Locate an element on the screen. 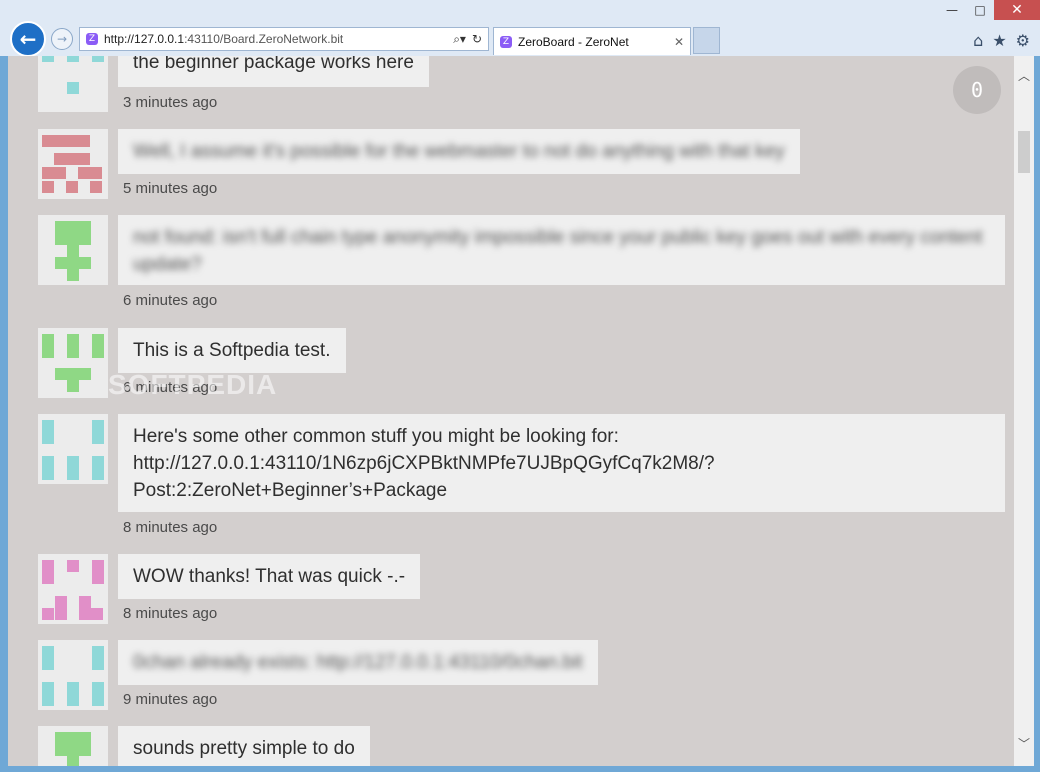 The height and width of the screenshot is (772, 1040). minimize-button: — is located at coordinates (952, 10).